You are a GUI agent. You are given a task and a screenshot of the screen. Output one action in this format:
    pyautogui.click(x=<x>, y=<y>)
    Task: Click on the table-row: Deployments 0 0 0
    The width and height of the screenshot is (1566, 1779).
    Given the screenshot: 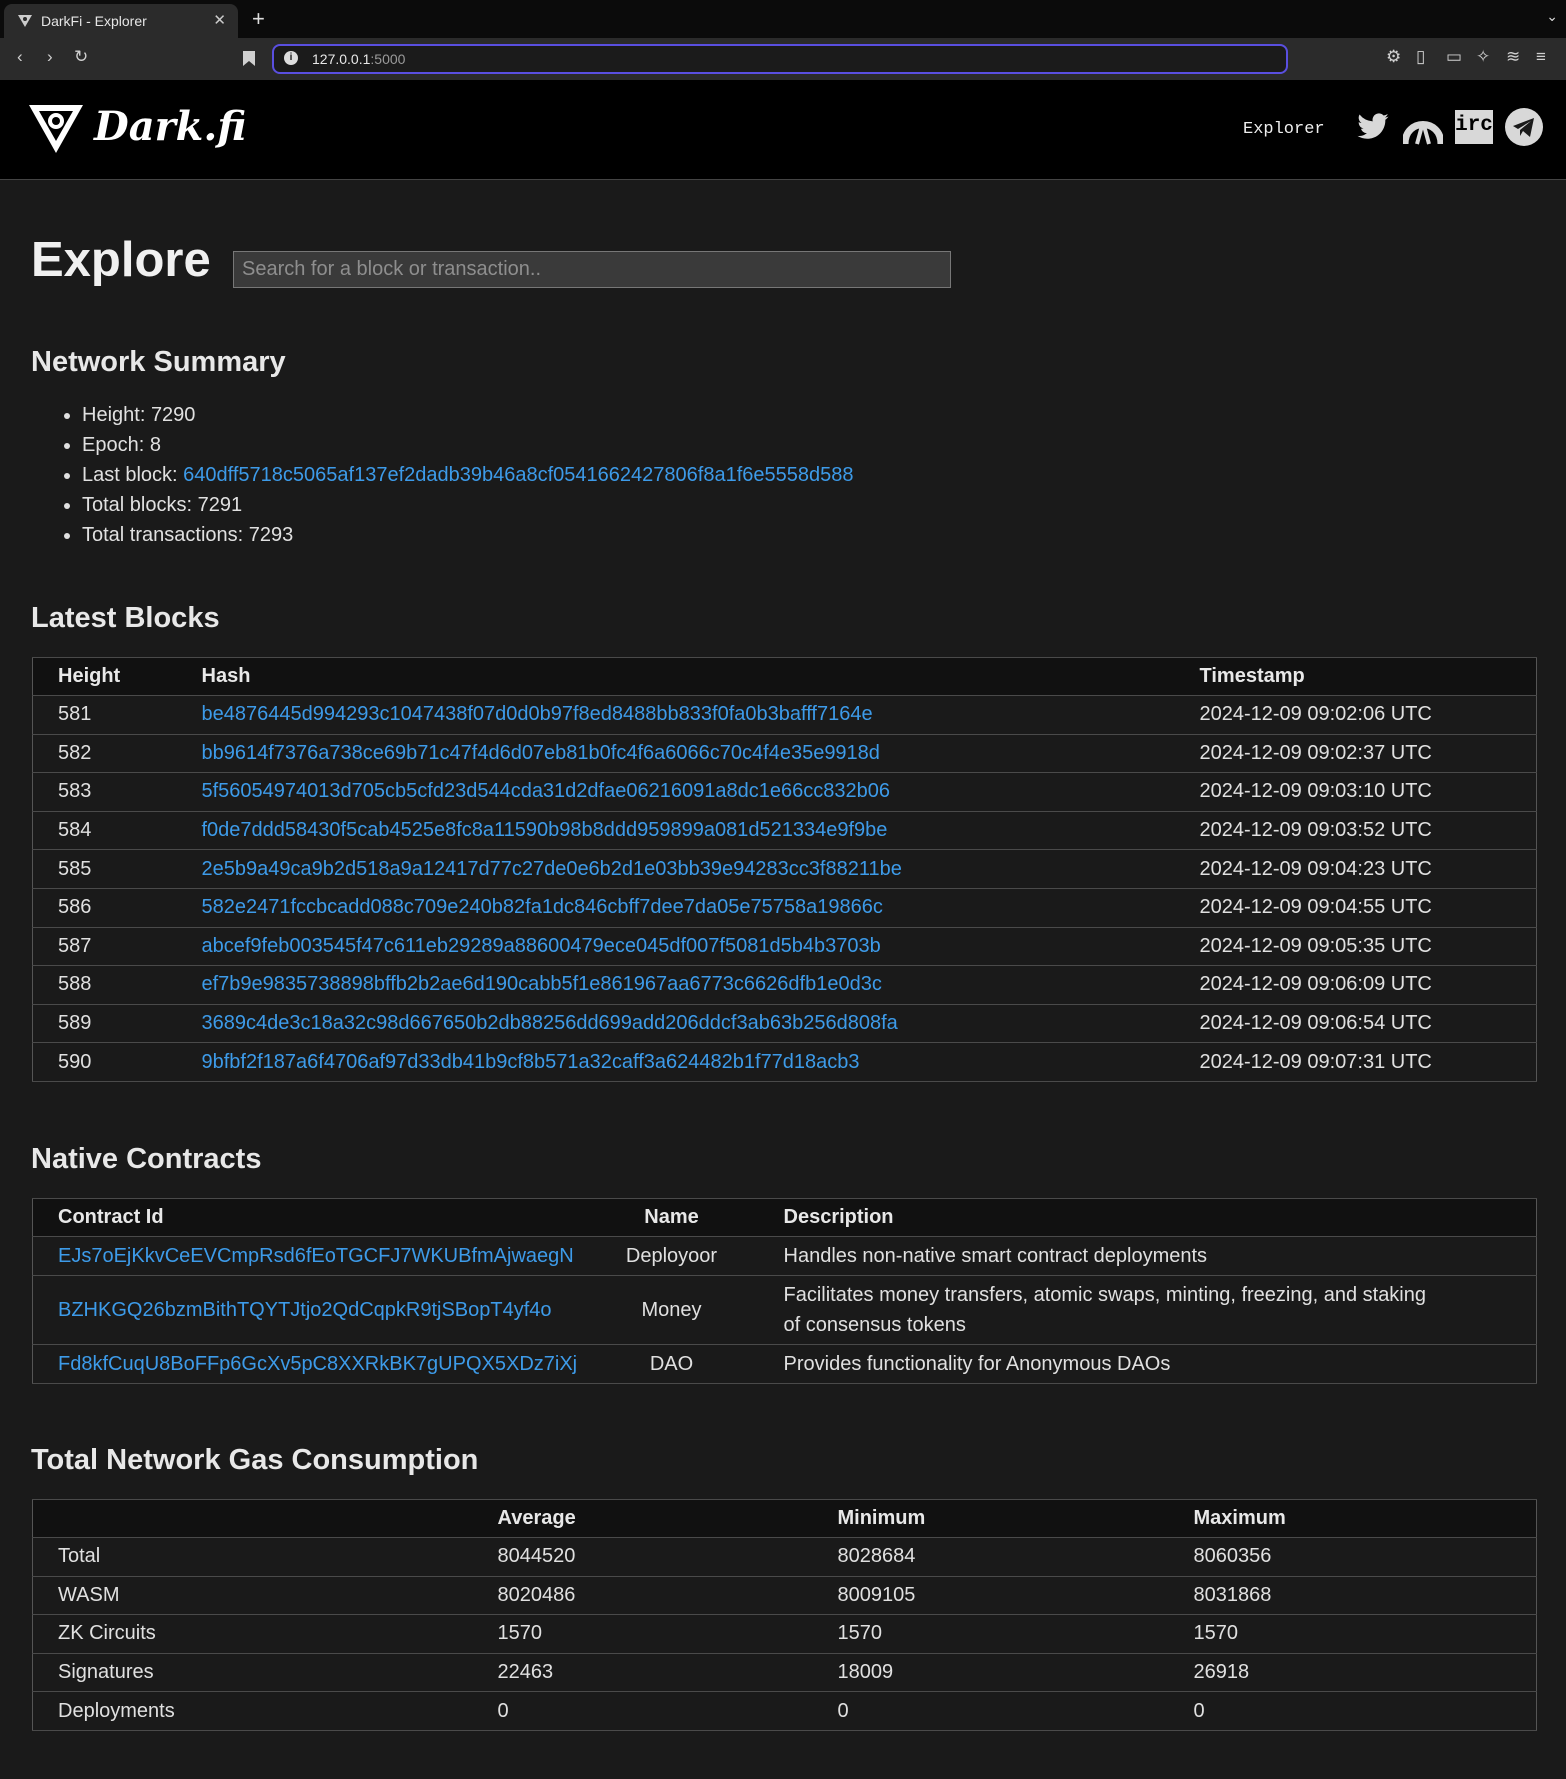 What is the action you would take?
    pyautogui.click(x=784, y=1711)
    